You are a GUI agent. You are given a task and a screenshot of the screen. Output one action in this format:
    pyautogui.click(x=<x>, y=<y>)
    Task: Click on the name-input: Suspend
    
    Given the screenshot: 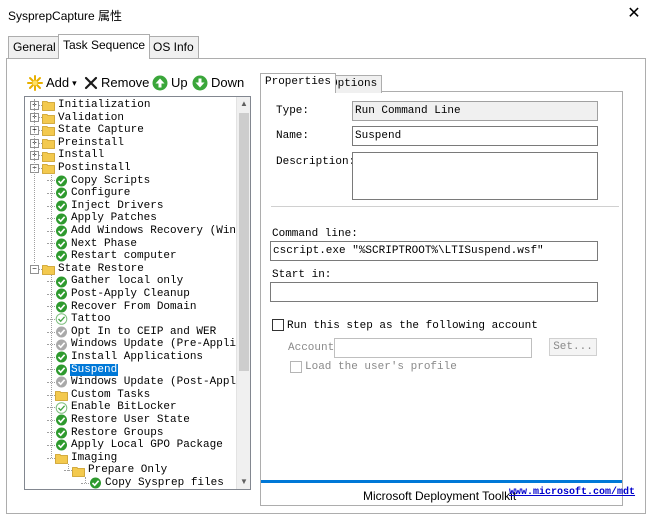 What is the action you would take?
    pyautogui.click(x=475, y=136)
    